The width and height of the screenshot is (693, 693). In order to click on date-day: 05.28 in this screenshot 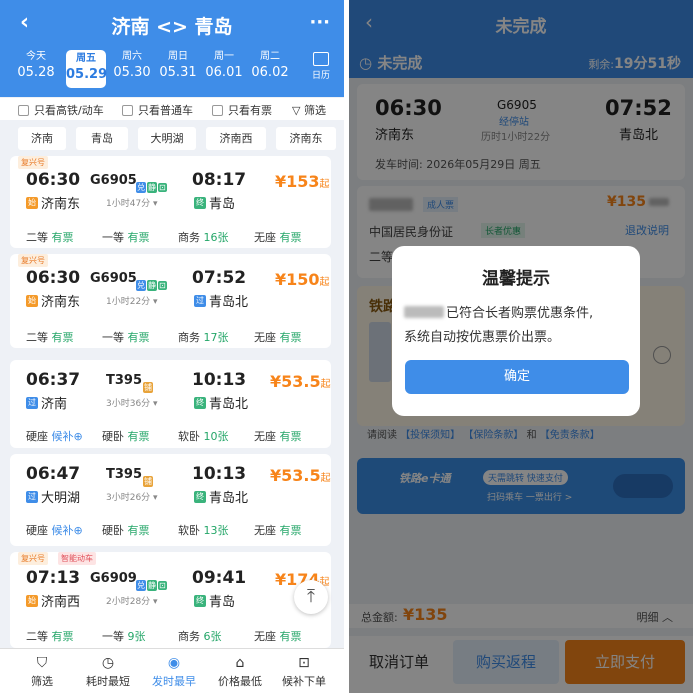, I will do `click(36, 72)`.